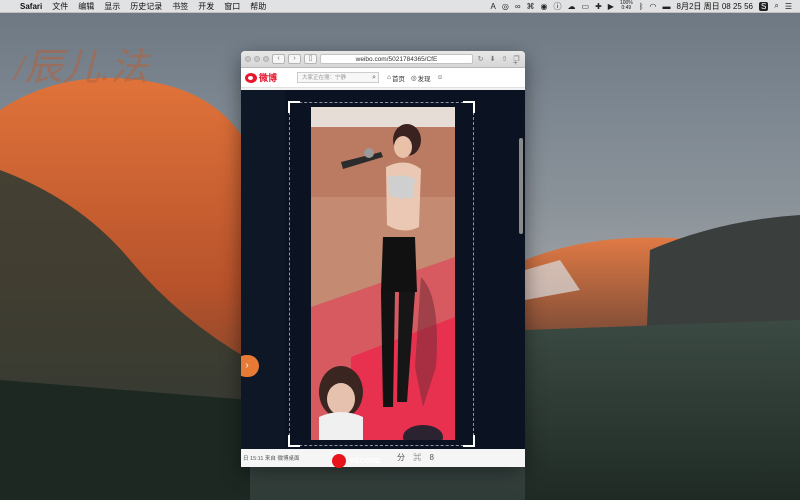  Describe the element at coordinates (469, 441) in the screenshot. I see `selection-handle-bottom-right` at that location.